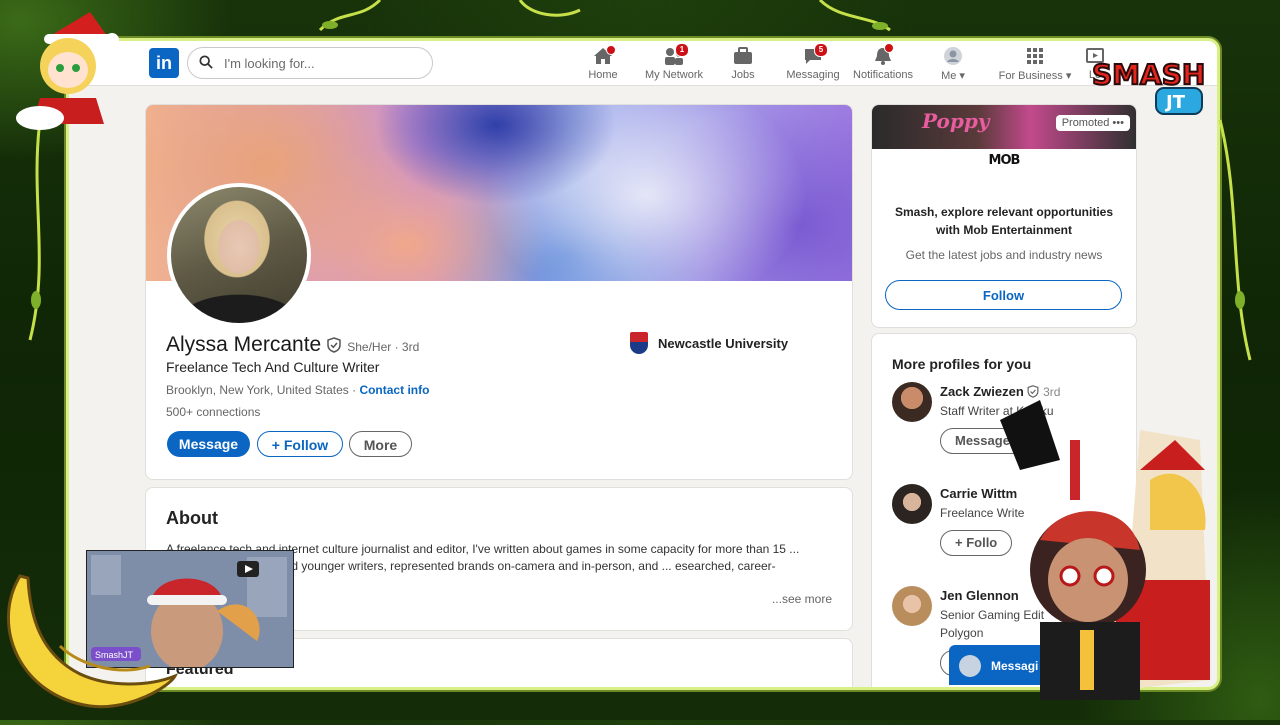 This screenshot has height=725, width=1280. I want to click on logo-text: SMASH, so click(1148, 74).